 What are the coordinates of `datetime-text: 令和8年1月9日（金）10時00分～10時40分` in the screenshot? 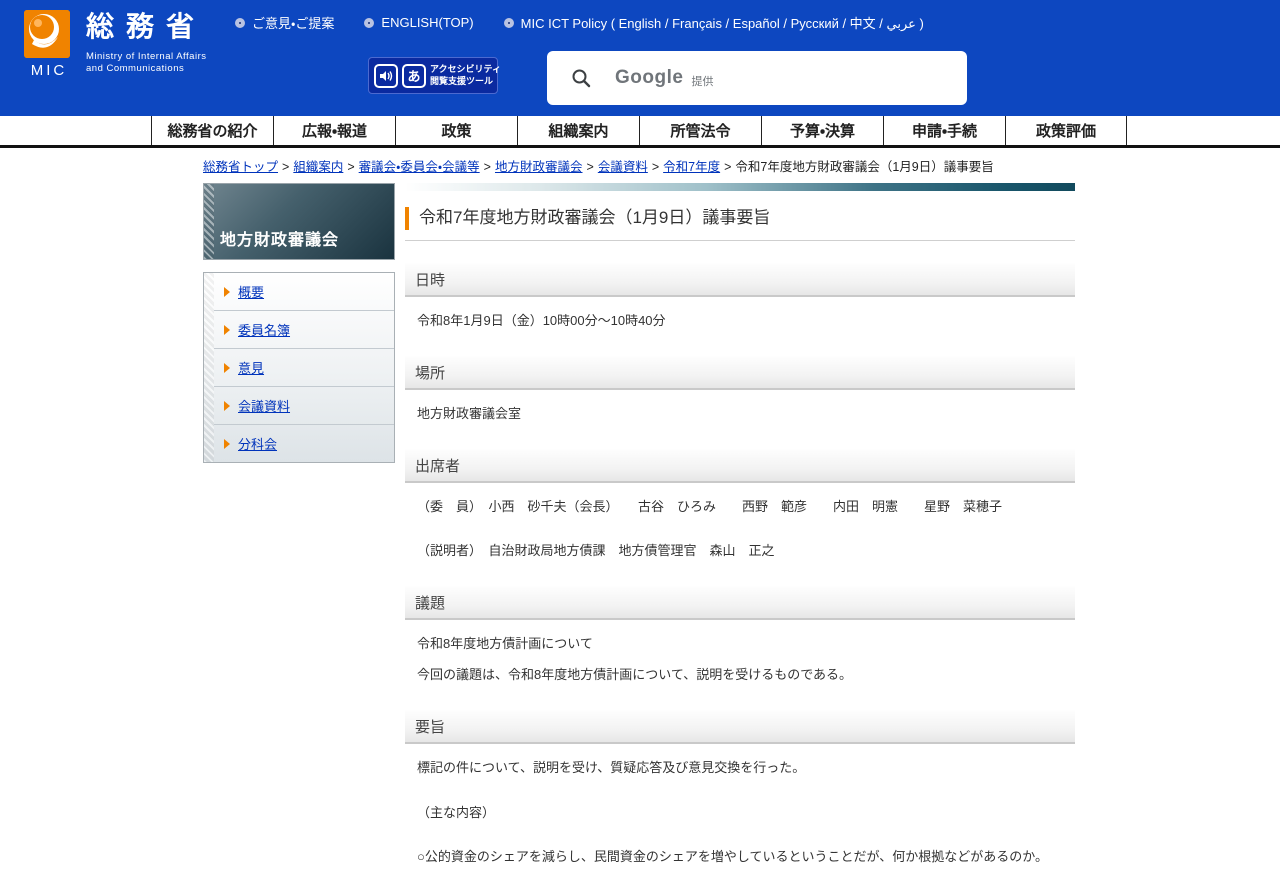 It's located at (541, 320).